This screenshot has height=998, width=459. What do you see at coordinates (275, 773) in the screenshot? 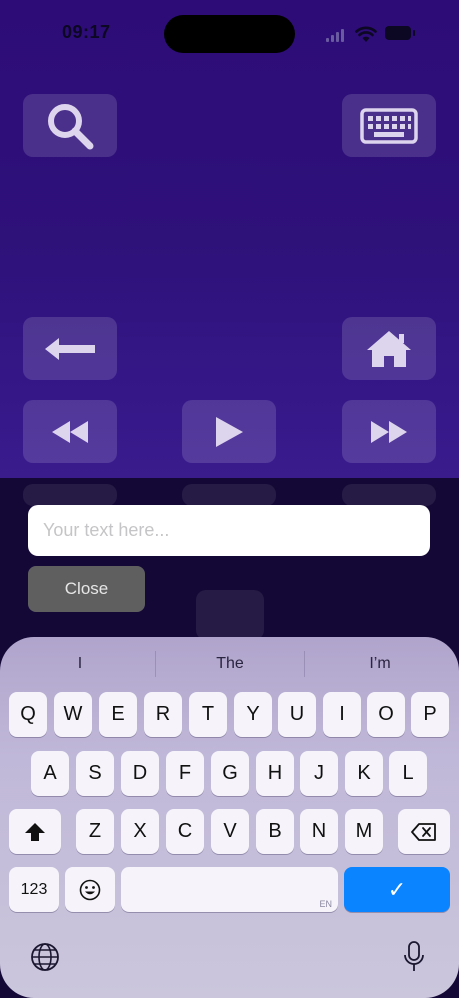
I see `key-h: H` at bounding box center [275, 773].